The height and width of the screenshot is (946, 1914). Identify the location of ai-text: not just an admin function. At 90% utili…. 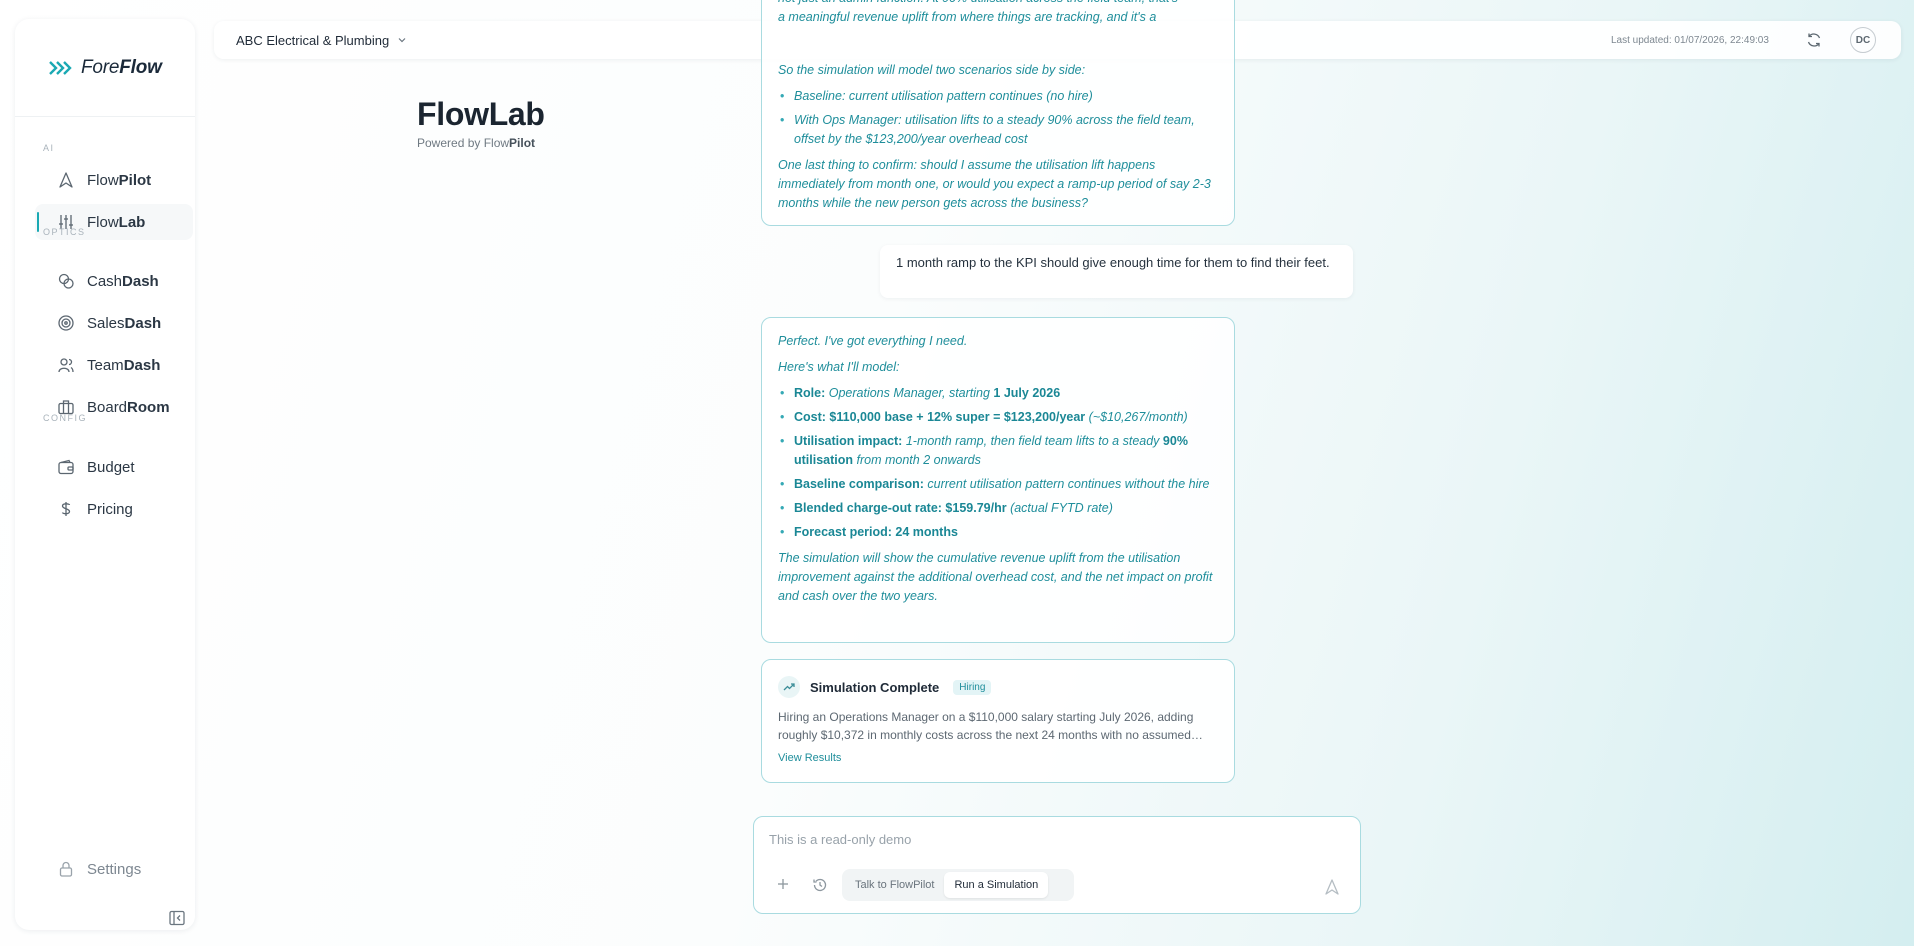
(998, 4).